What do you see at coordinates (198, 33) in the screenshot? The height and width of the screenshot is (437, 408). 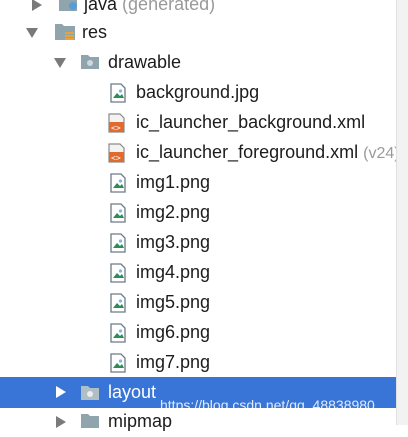 I see `tree-item-res: res` at bounding box center [198, 33].